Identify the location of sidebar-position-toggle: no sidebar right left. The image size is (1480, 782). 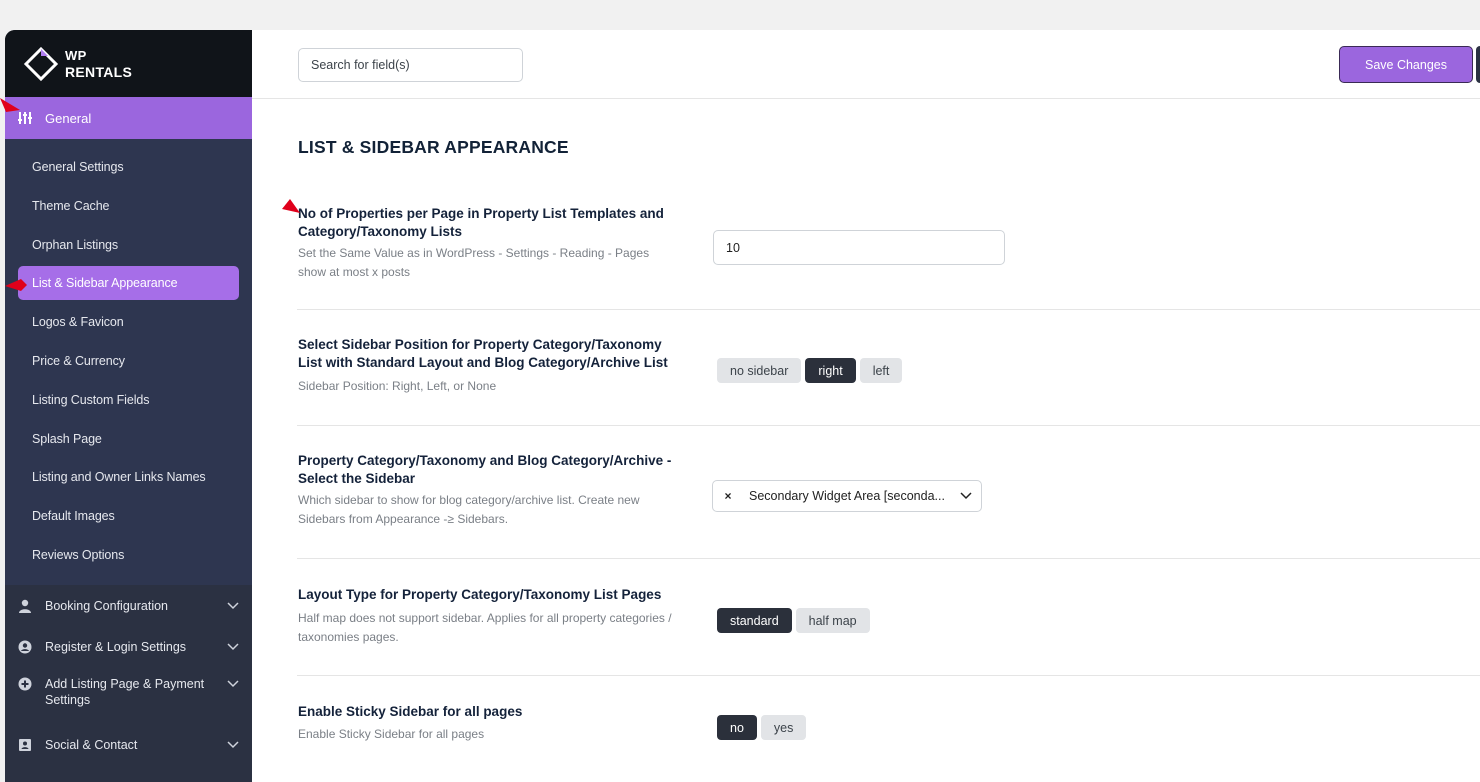
(810, 370).